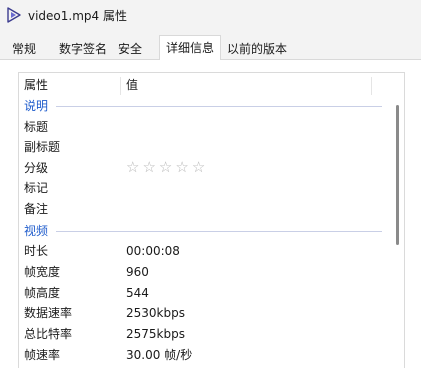 Image resolution: width=421 pixels, height=368 pixels. What do you see at coordinates (137, 293) in the screenshot?
I see `property-value: 544` at bounding box center [137, 293].